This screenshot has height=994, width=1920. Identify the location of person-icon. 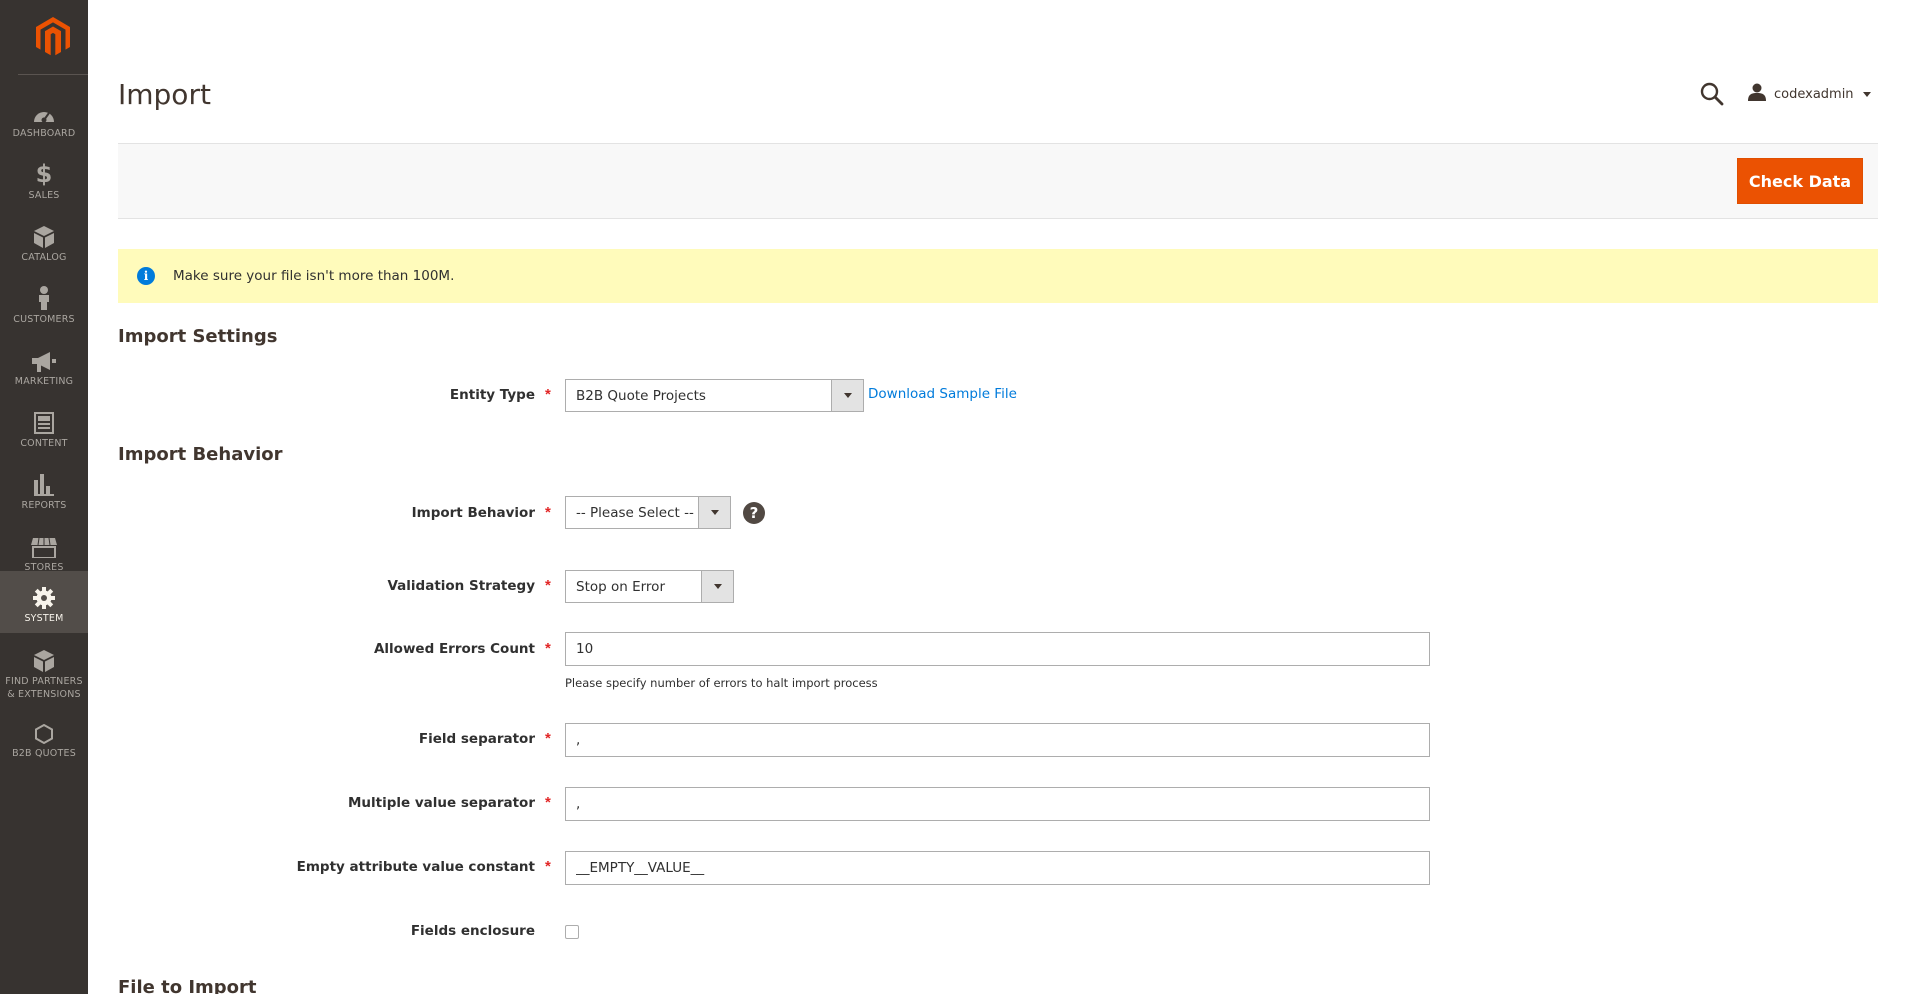
(44, 297).